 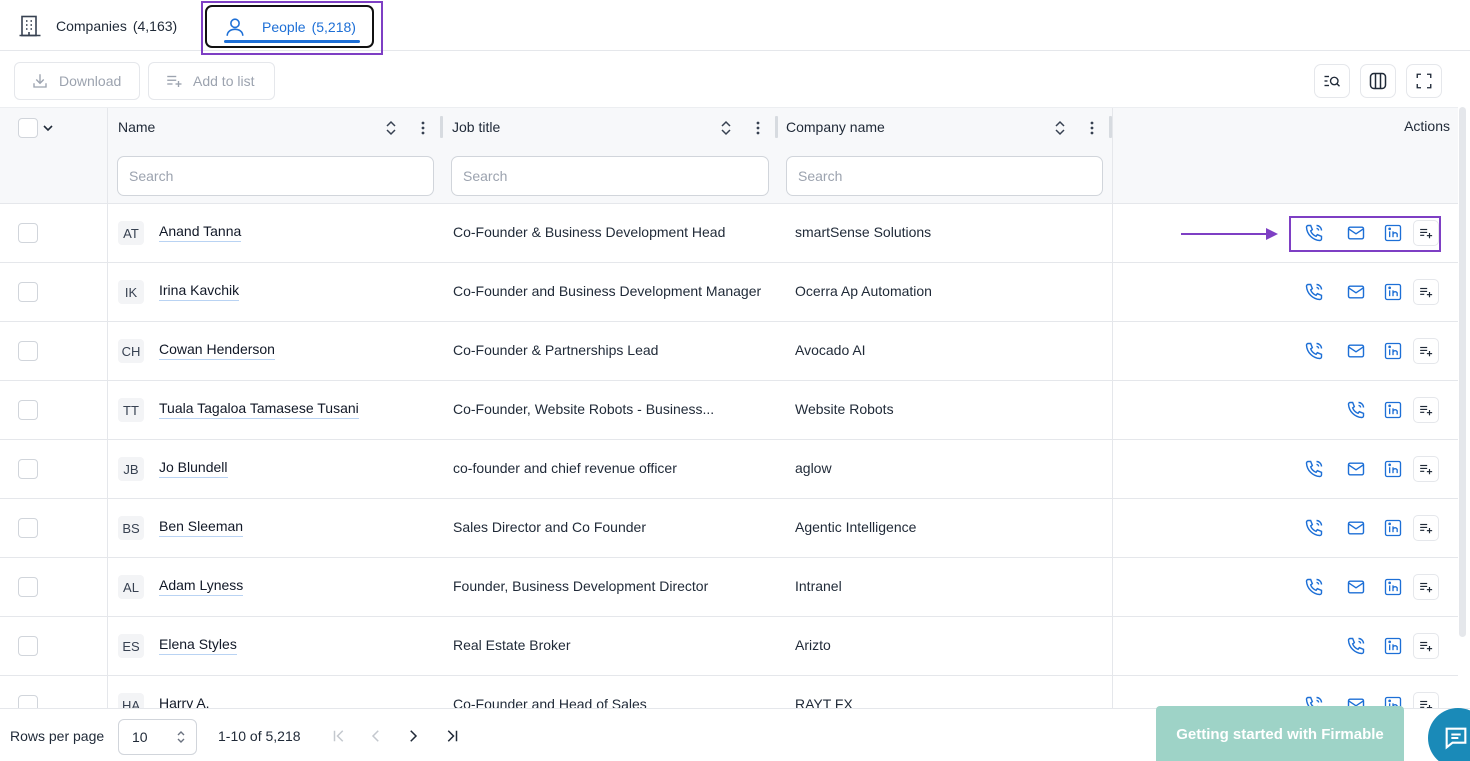 What do you see at coordinates (1424, 81) in the screenshot?
I see `fullscreen-button` at bounding box center [1424, 81].